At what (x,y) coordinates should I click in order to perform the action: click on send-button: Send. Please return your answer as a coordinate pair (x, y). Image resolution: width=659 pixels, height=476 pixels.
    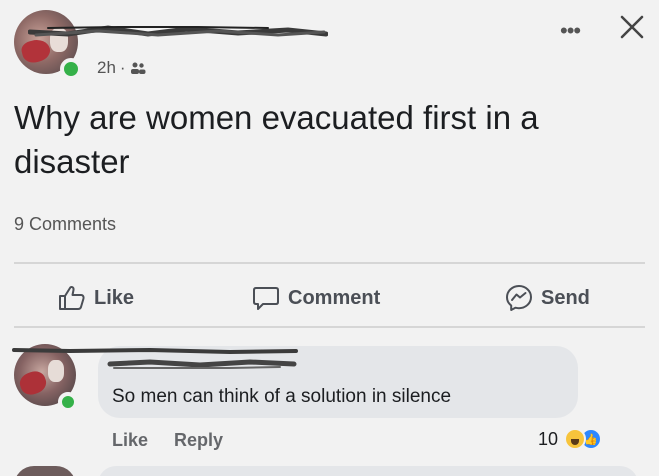
    Looking at the image, I should click on (547, 298).